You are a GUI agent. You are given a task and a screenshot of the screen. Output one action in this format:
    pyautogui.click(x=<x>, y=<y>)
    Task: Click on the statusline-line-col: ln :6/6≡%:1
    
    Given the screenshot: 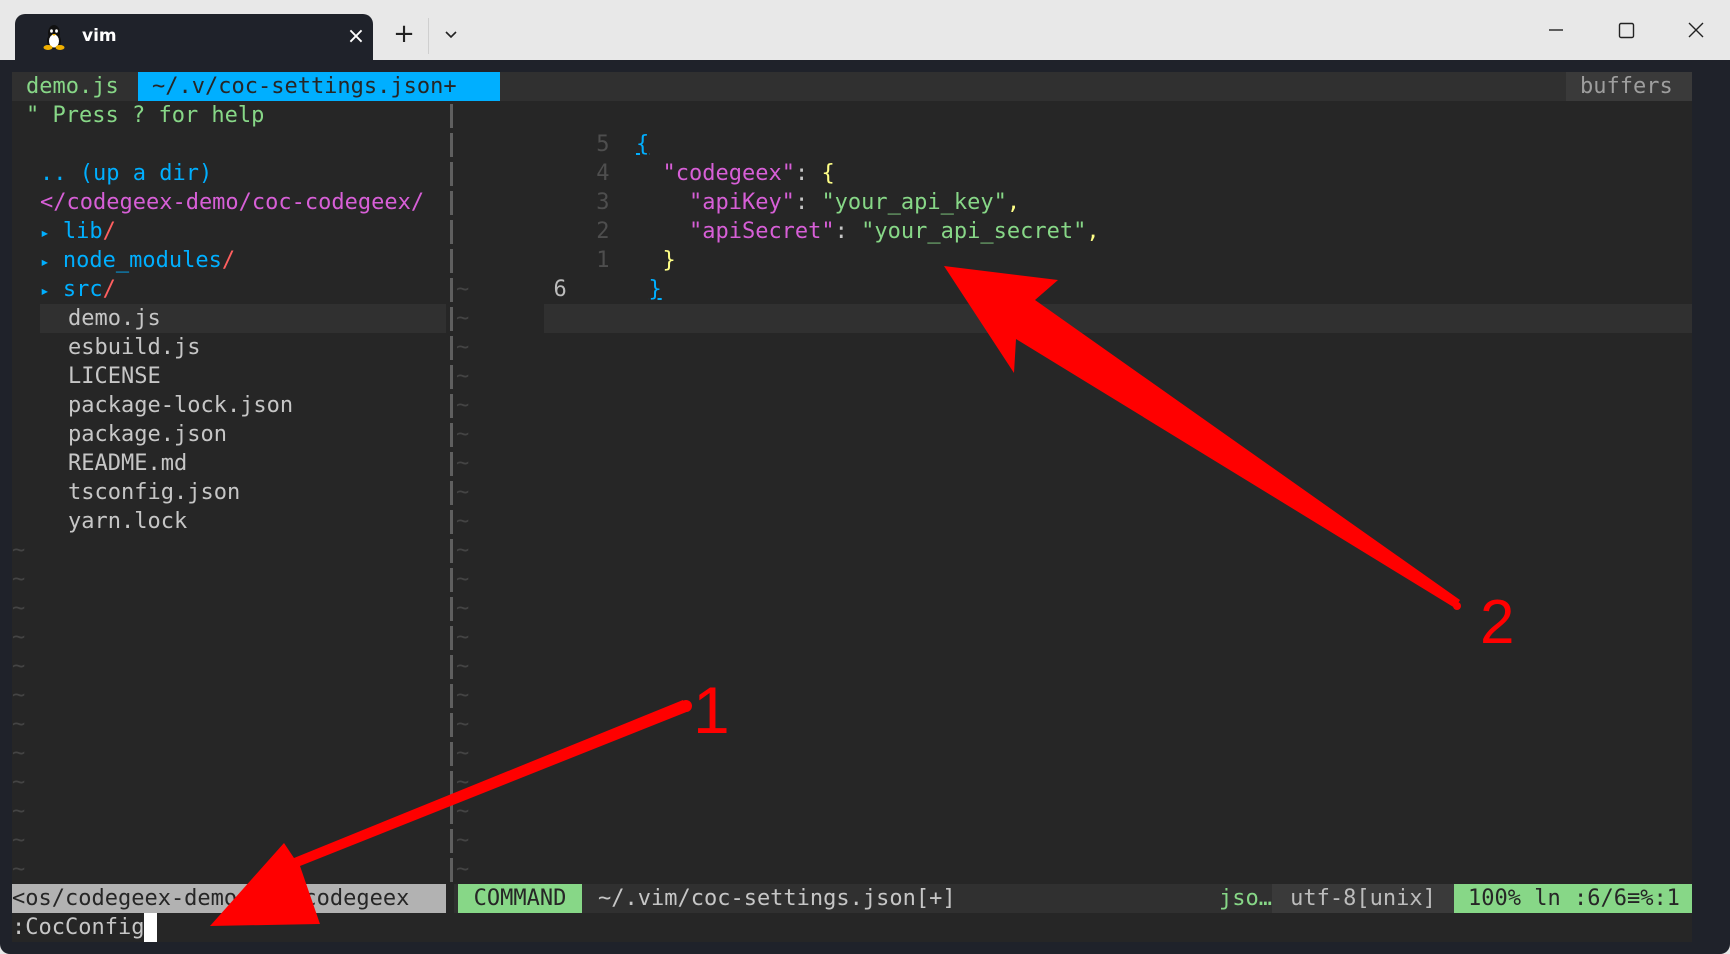 What is the action you would take?
    pyautogui.click(x=1607, y=898)
    